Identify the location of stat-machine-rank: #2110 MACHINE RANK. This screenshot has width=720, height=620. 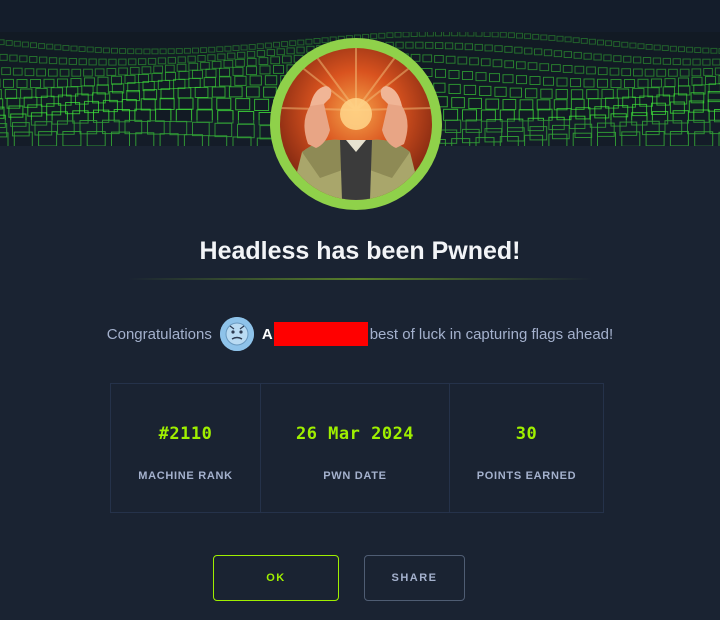
(186, 448).